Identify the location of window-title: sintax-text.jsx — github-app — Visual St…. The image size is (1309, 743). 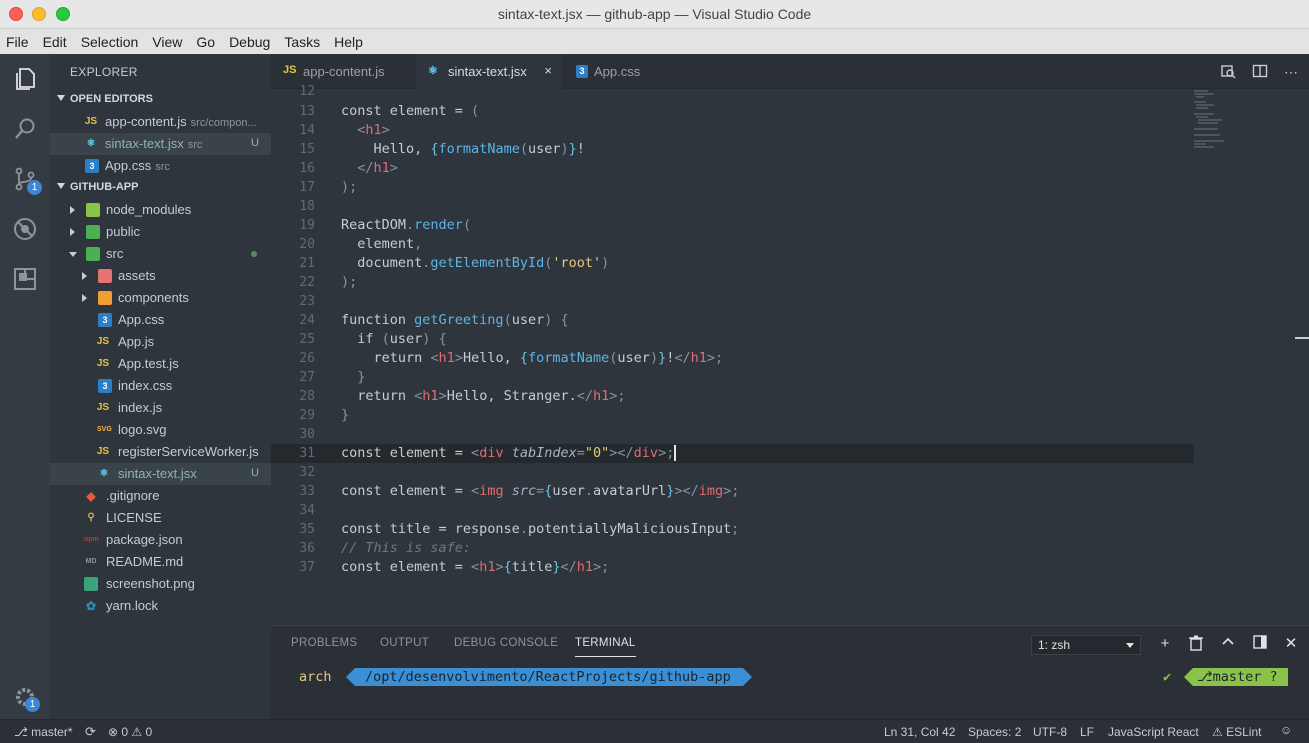
(654, 14).